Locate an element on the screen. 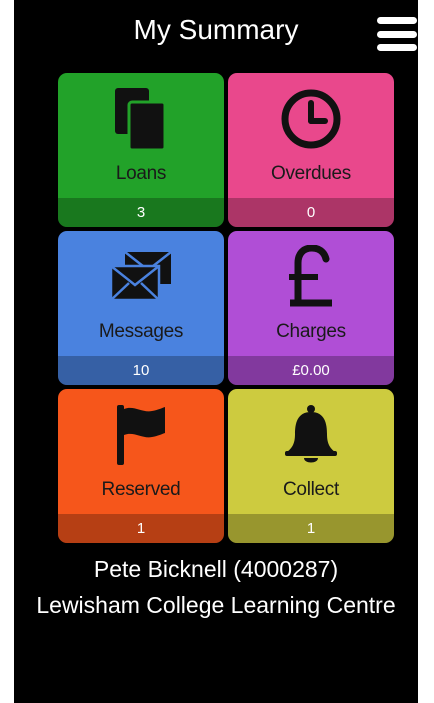 This screenshot has height=703, width=434. tile-loans: Loans 3 is located at coordinates (141, 150).